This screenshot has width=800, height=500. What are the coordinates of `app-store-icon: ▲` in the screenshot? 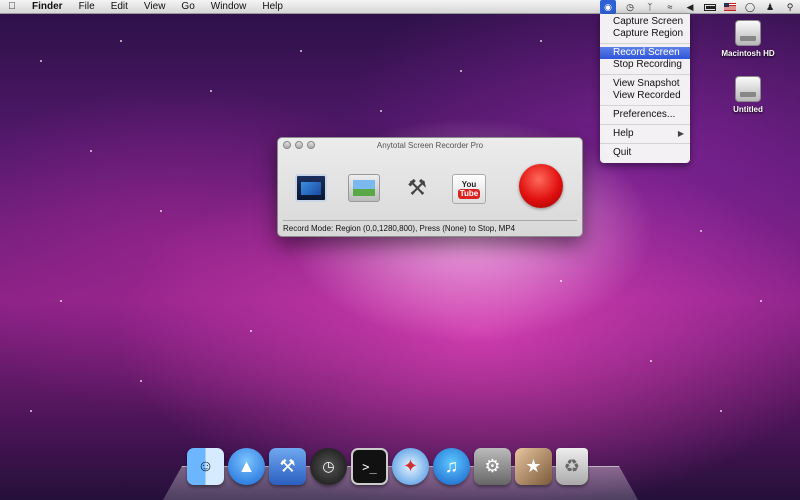 It's located at (246, 466).